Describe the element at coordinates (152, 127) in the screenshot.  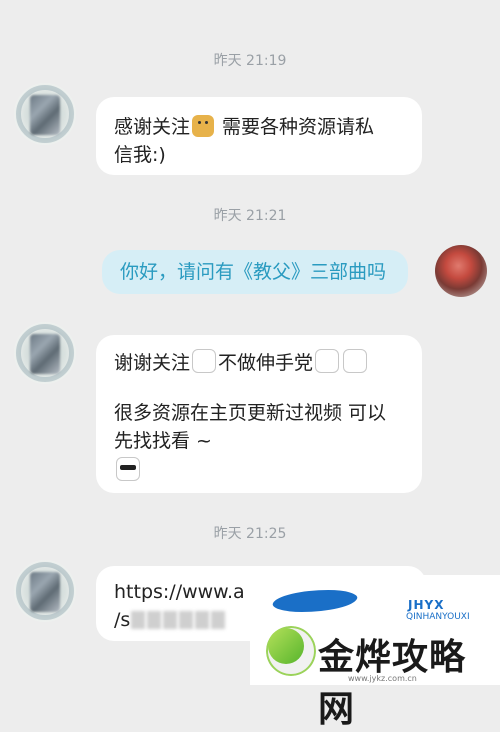
I see `message-text: 感谢关注` at that location.